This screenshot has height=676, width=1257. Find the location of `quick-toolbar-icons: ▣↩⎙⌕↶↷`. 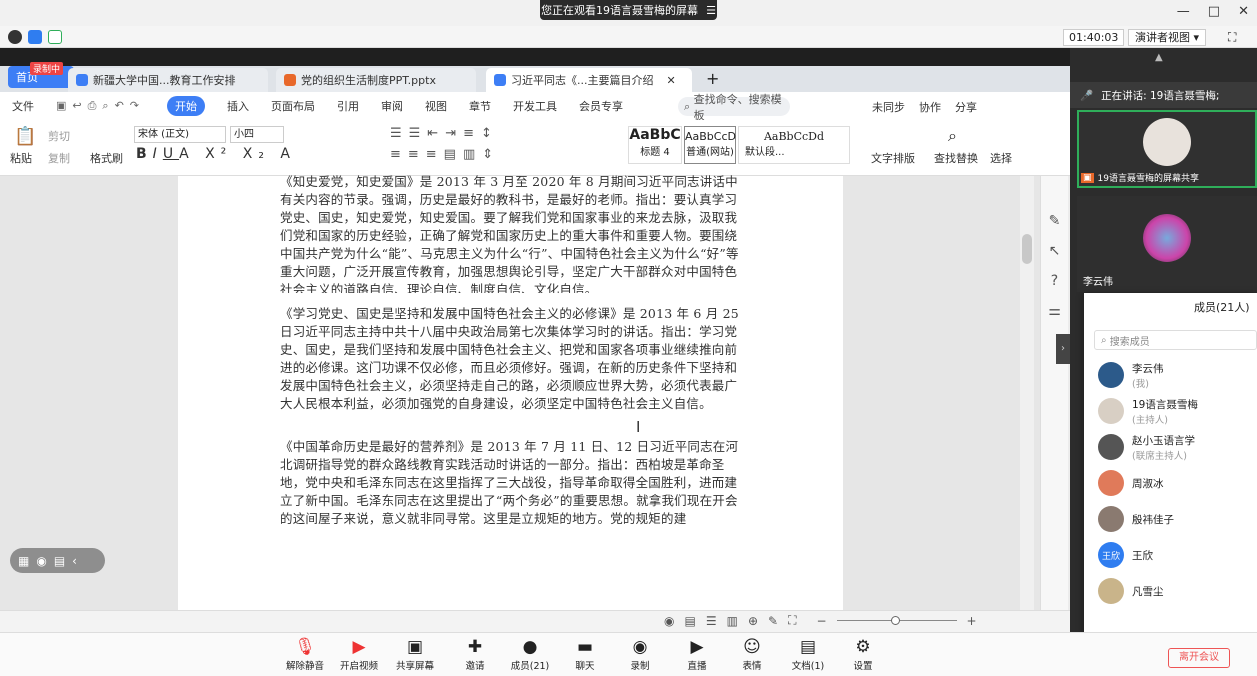

quick-toolbar-icons: ▣↩⎙⌕↶↷ is located at coordinates (100, 106).